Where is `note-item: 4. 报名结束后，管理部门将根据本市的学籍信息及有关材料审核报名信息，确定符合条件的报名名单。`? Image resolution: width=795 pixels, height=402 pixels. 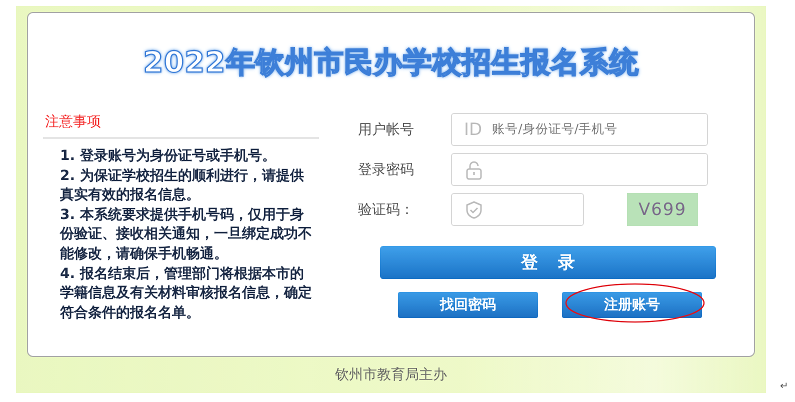
note-item: 4. 报名结束后，管理部门将根据本市的学籍信息及有关材料审核报名信息，确定符合条件的报名名单。 is located at coordinates (186, 293).